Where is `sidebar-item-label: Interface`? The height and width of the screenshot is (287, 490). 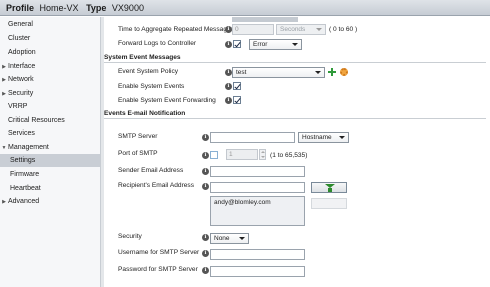 sidebar-item-label: Interface is located at coordinates (22, 66).